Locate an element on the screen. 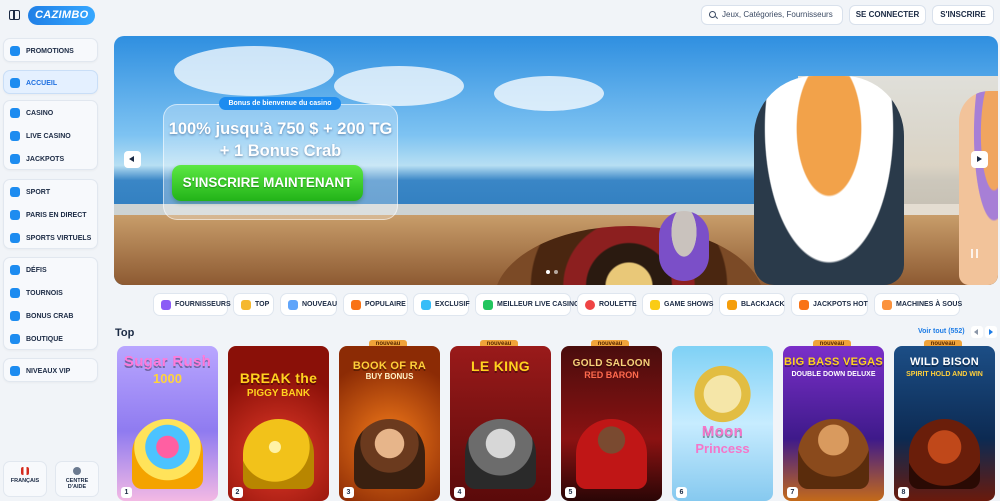 Image resolution: width=1000 pixels, height=501 pixels. cat-mascot-art is located at coordinates (829, 180).